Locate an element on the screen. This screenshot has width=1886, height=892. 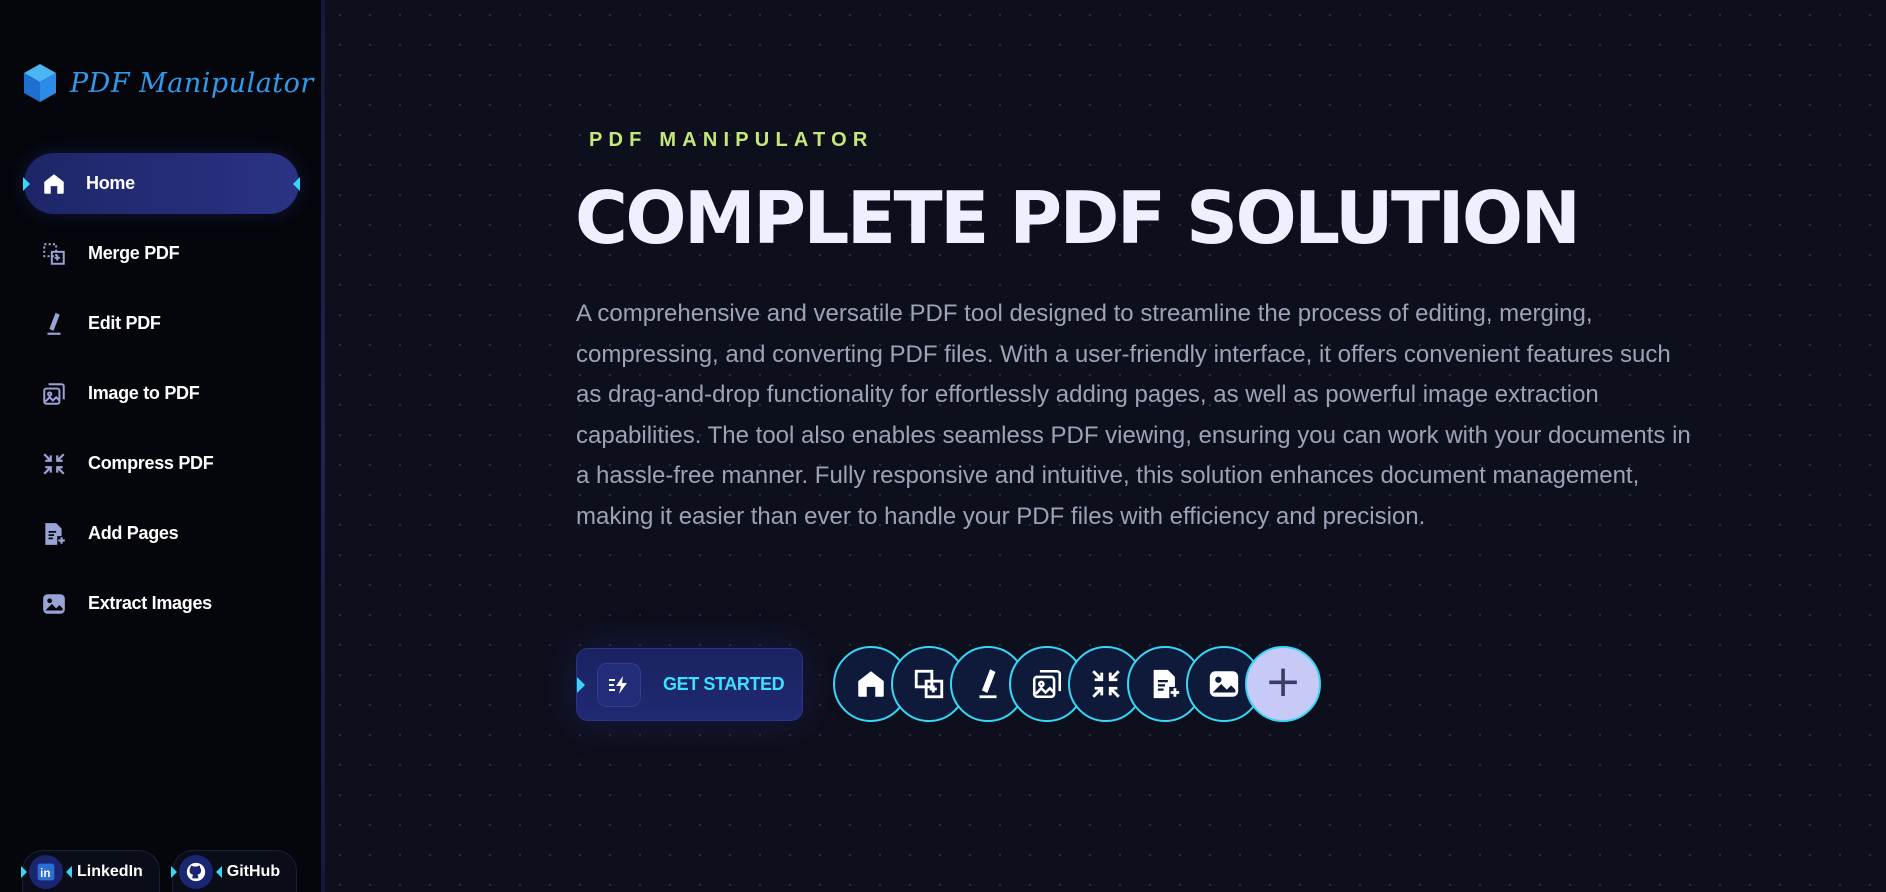
social-links: in LinkedIn GitHub is located at coordinates (159, 871).